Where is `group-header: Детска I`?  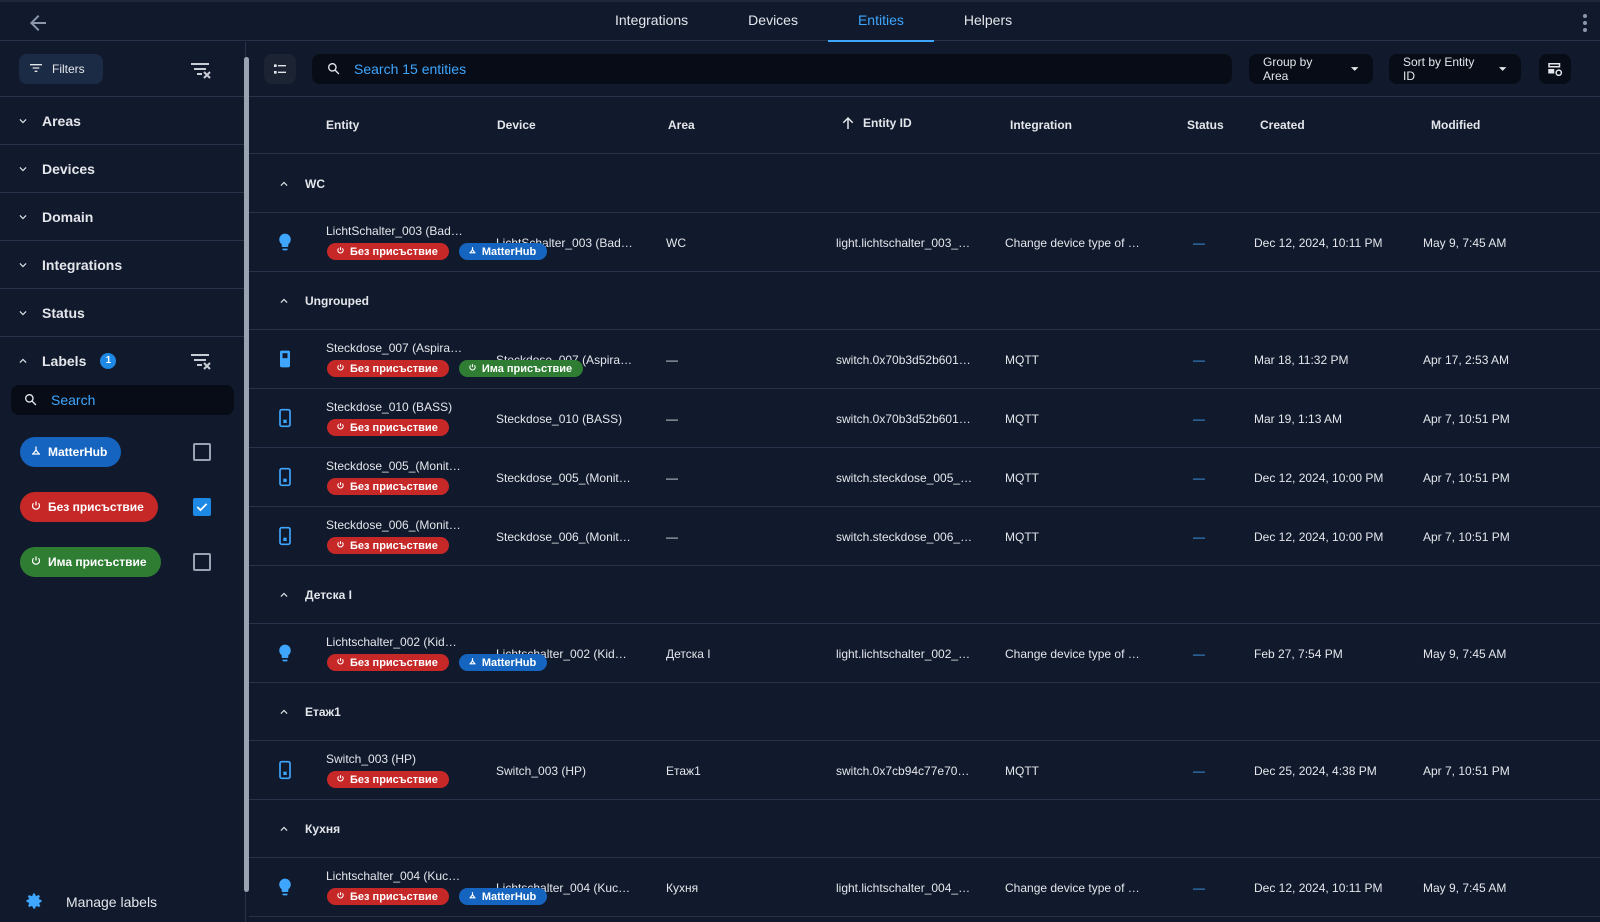
group-header: Детска I is located at coordinates (924, 595).